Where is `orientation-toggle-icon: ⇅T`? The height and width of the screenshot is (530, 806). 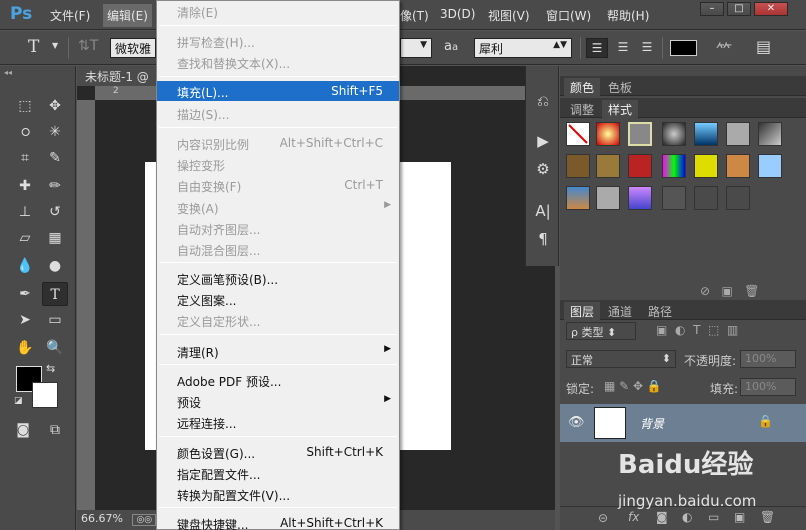 orientation-toggle-icon: ⇅T is located at coordinates (88, 46).